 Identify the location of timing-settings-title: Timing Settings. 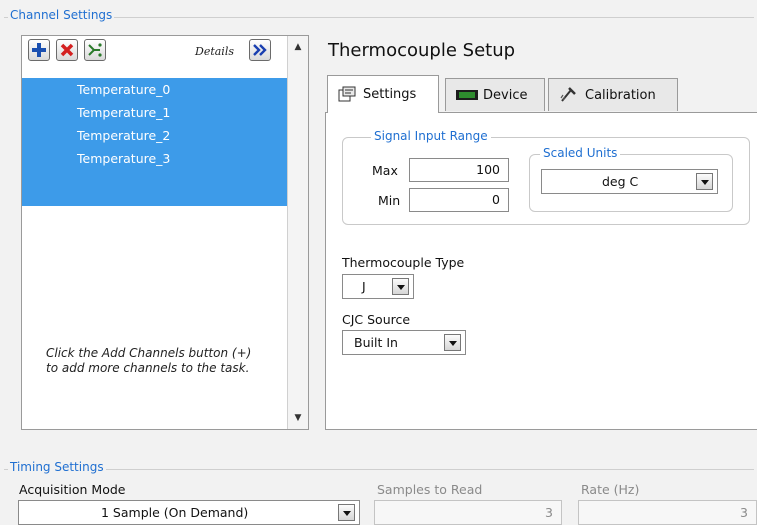
(57, 467).